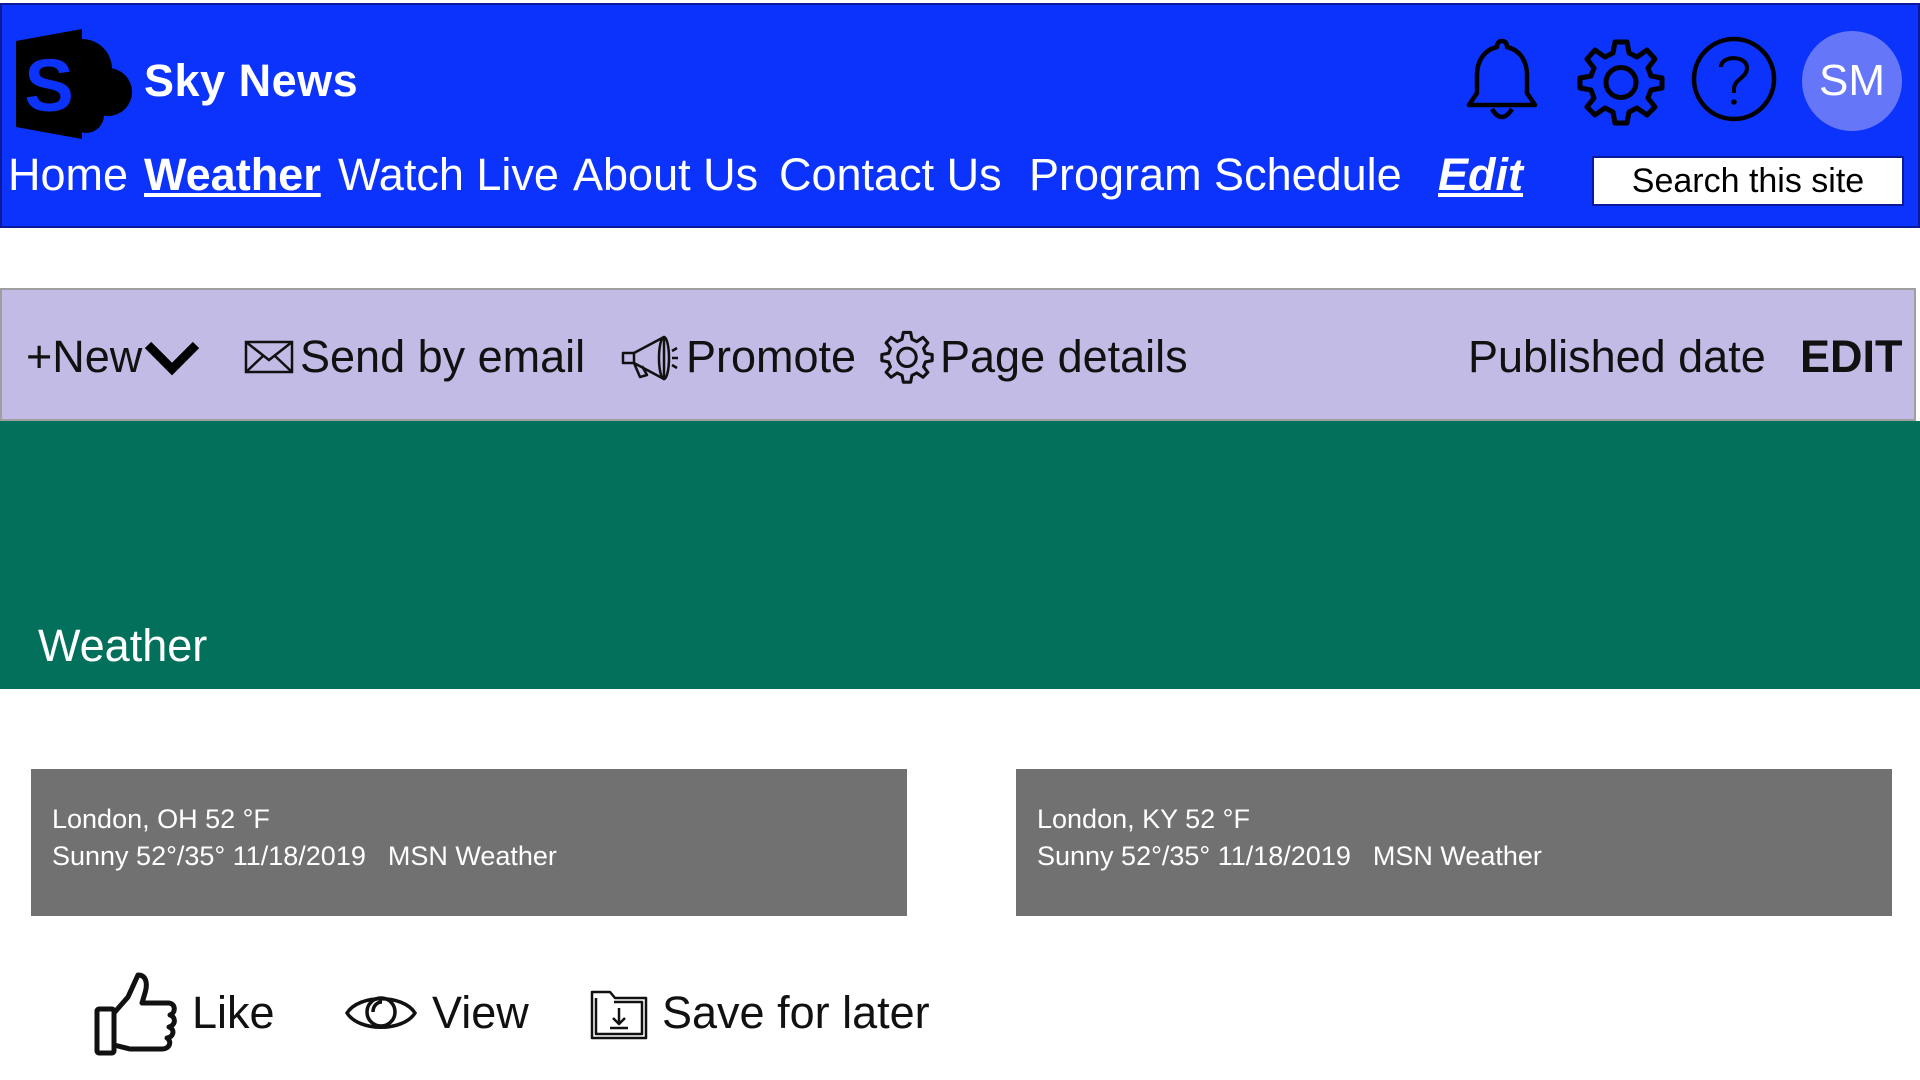 This screenshot has width=1920, height=1080. I want to click on megaphone-icon, so click(649, 357).